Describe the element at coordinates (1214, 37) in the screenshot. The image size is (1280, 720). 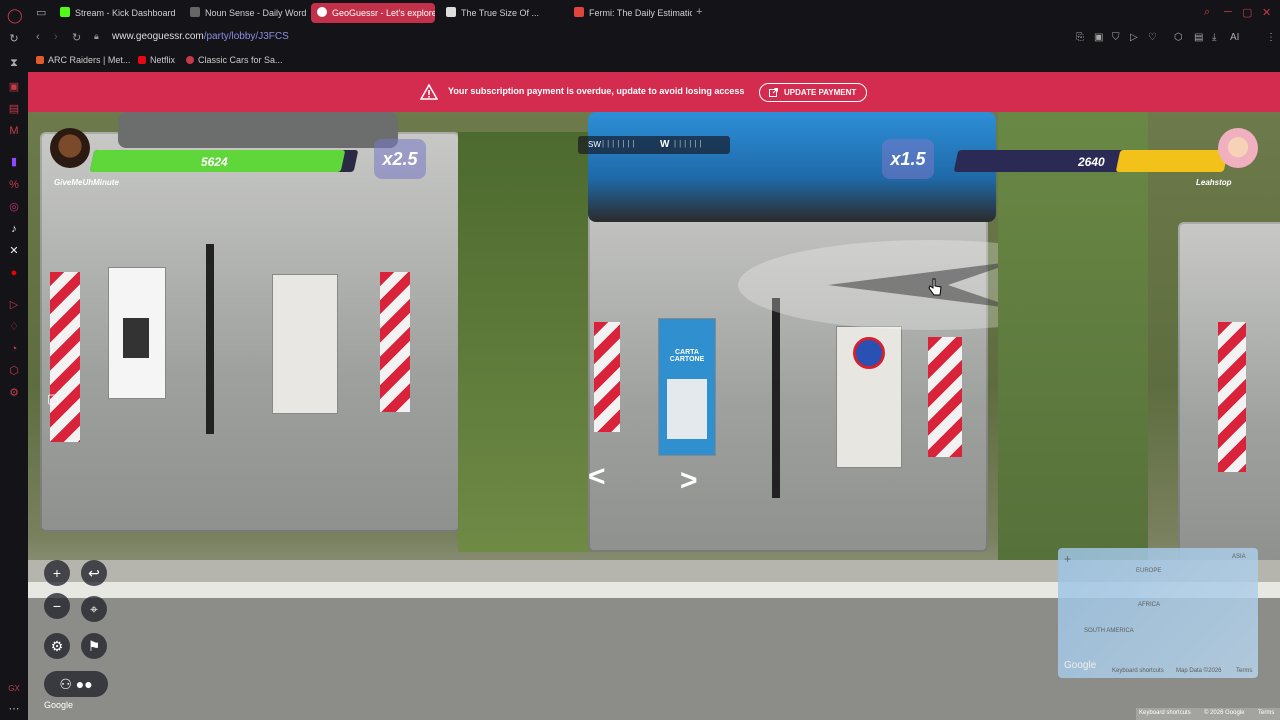
I see `download-icon: ⤓` at that location.